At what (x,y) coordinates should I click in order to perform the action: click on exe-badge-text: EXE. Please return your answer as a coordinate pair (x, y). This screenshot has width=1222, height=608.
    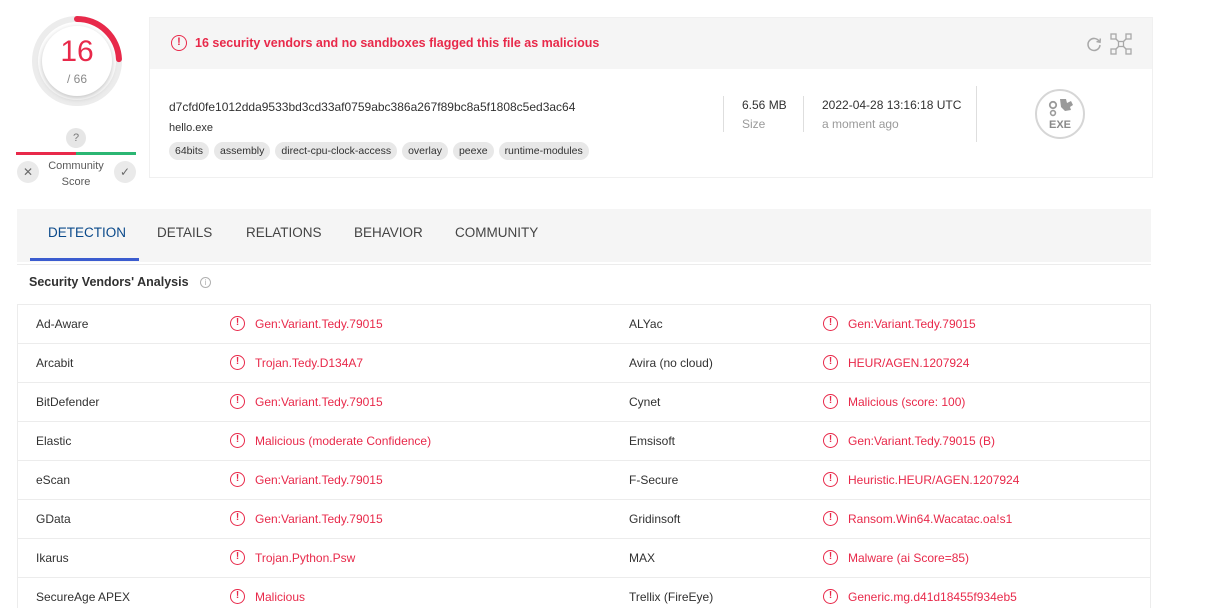
    Looking at the image, I should click on (1060, 125).